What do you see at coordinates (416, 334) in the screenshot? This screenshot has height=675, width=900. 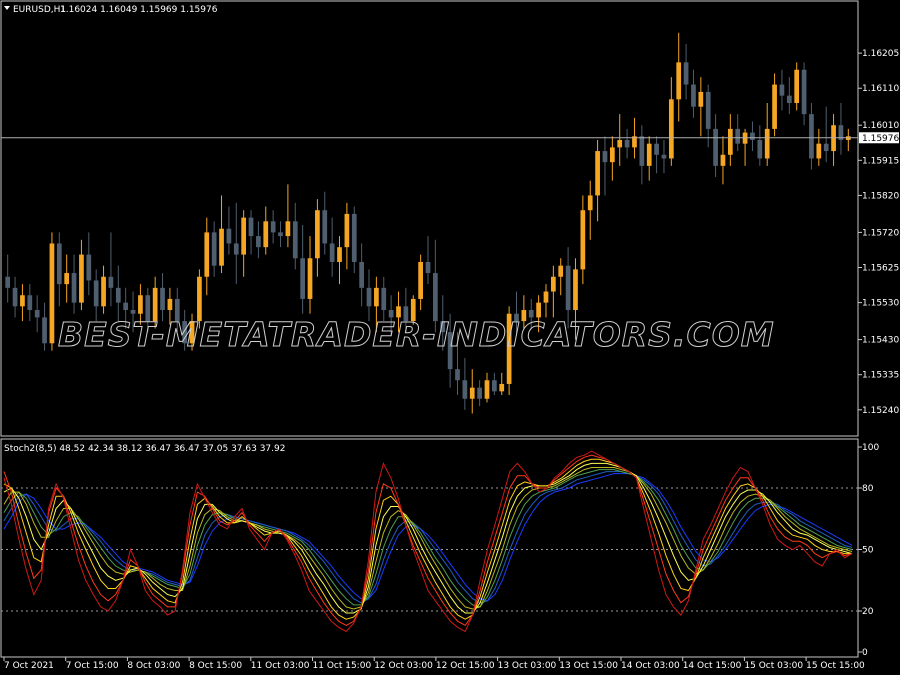 I see `watermark-text: BEST-METATRADER-INDICATORS.COM` at bounding box center [416, 334].